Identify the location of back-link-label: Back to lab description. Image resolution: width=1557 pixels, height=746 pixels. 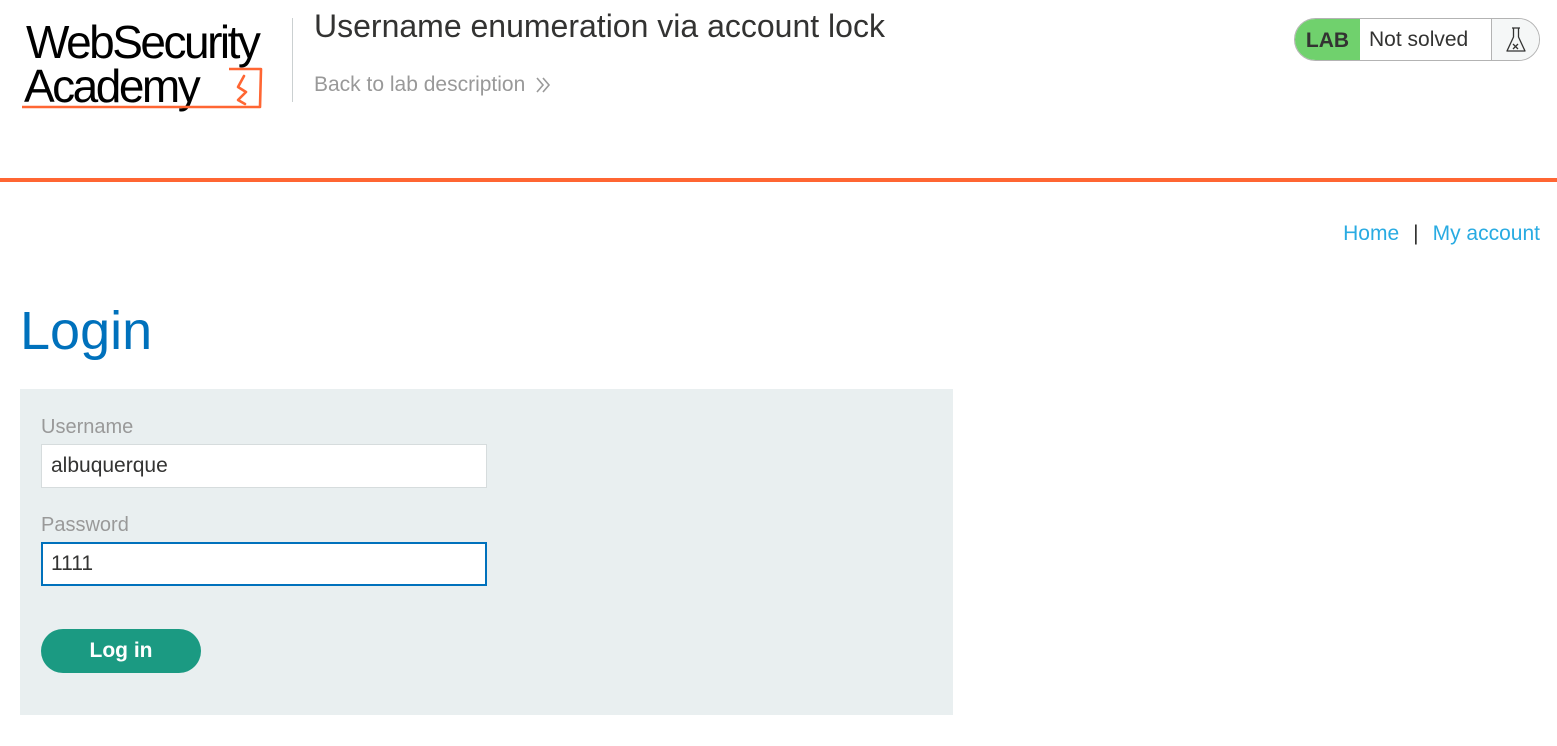
(420, 84).